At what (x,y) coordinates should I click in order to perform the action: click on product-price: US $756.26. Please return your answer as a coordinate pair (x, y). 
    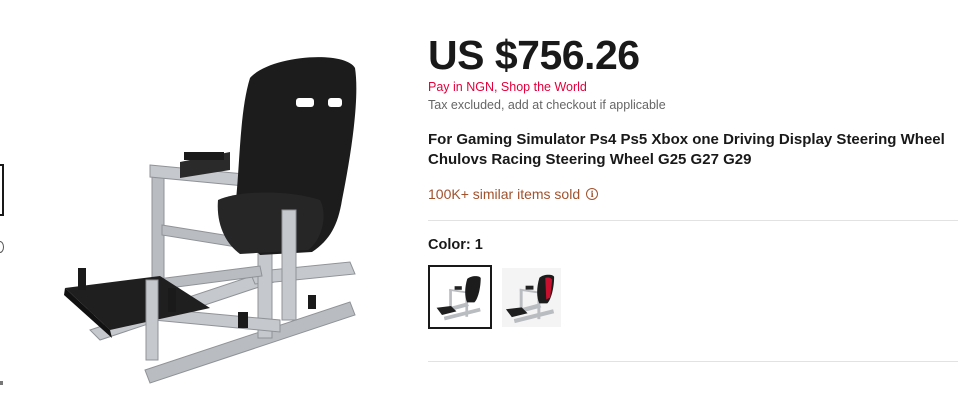
    Looking at the image, I should click on (534, 55).